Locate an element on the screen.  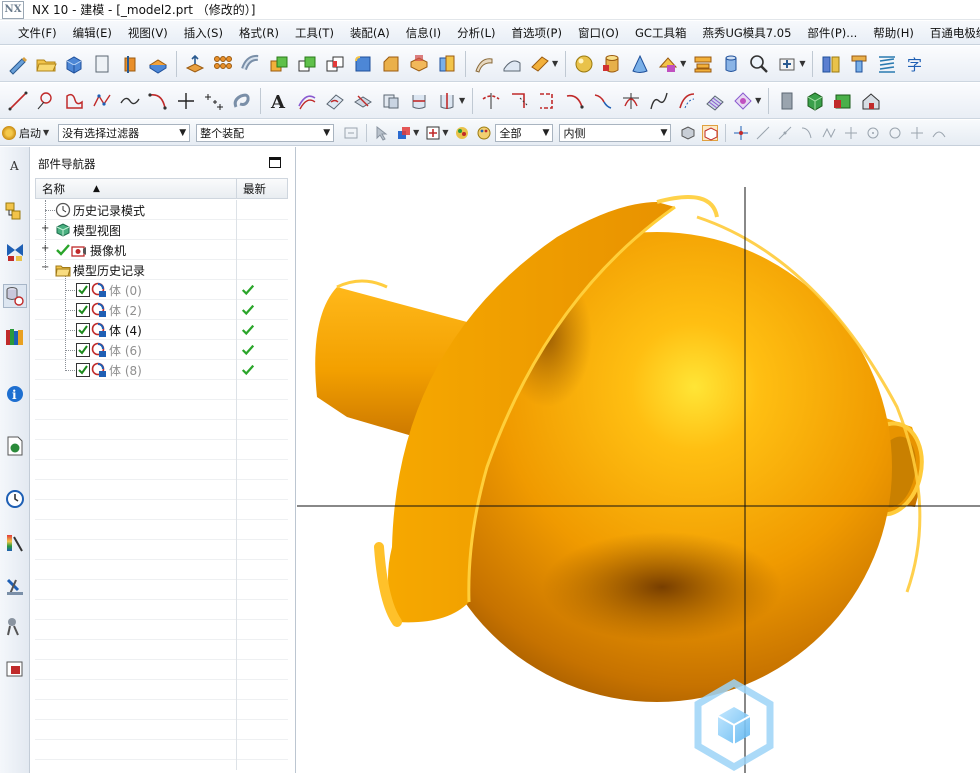
text-icon: A is located at coordinates (279, 101).